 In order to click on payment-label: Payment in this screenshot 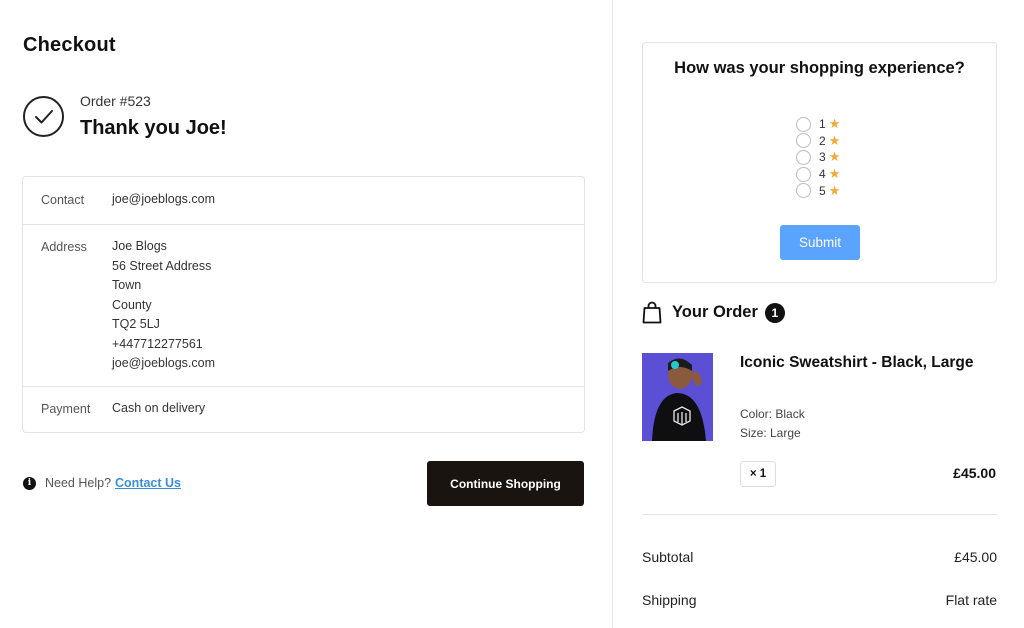, I will do `click(66, 409)`.